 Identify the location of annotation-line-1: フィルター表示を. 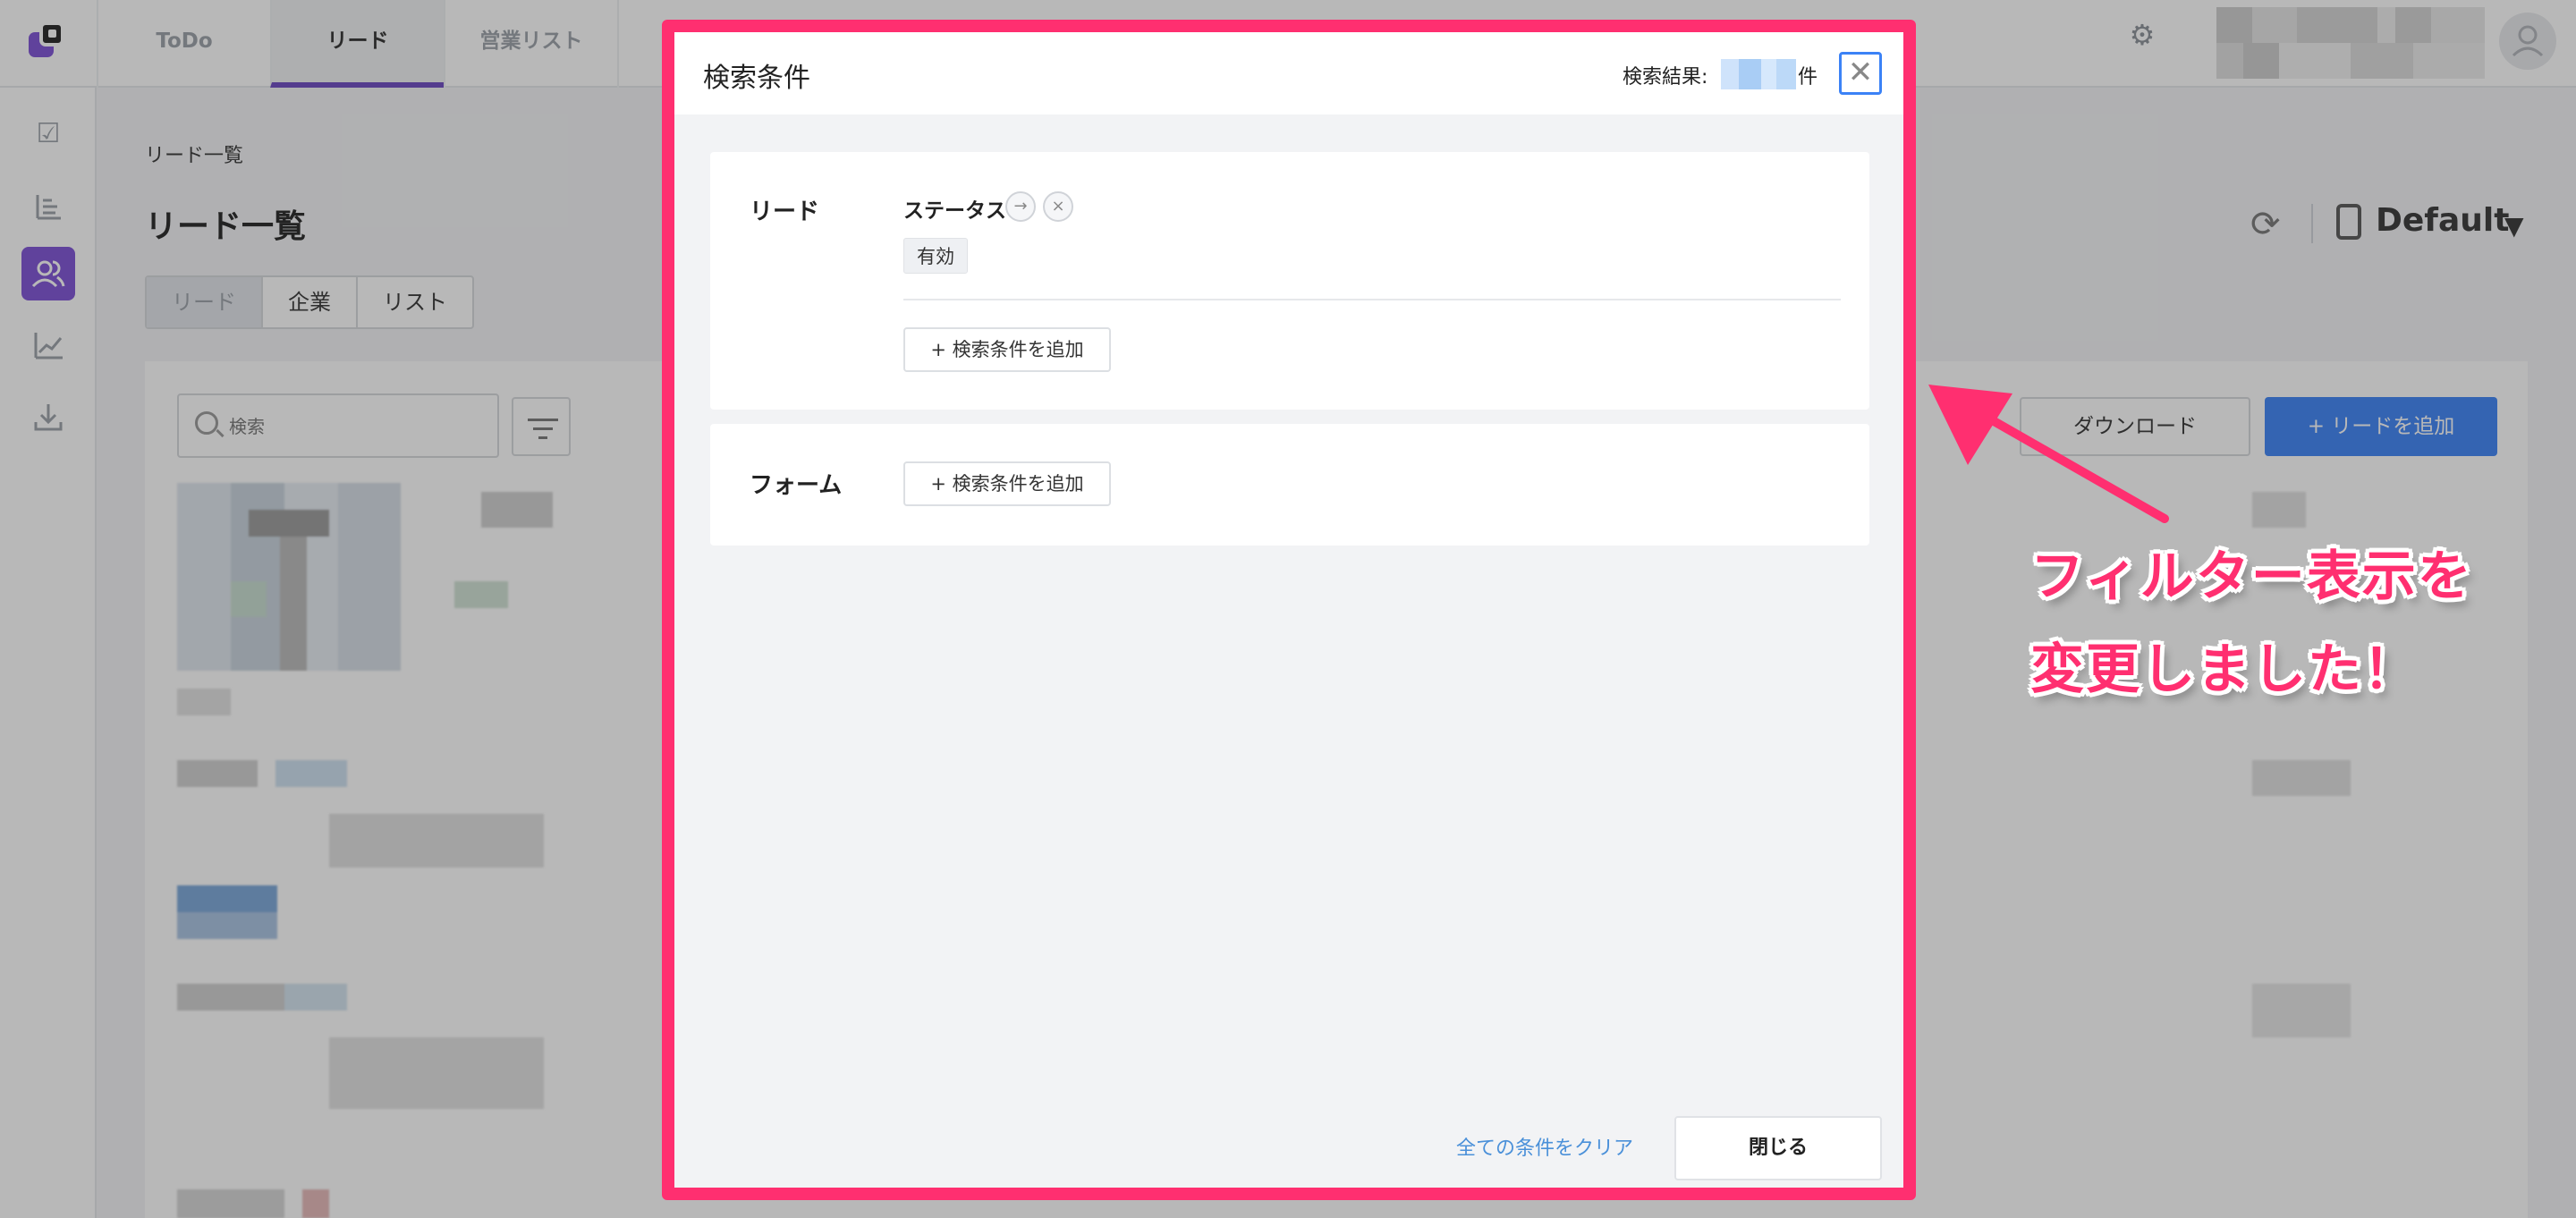
(2251, 577).